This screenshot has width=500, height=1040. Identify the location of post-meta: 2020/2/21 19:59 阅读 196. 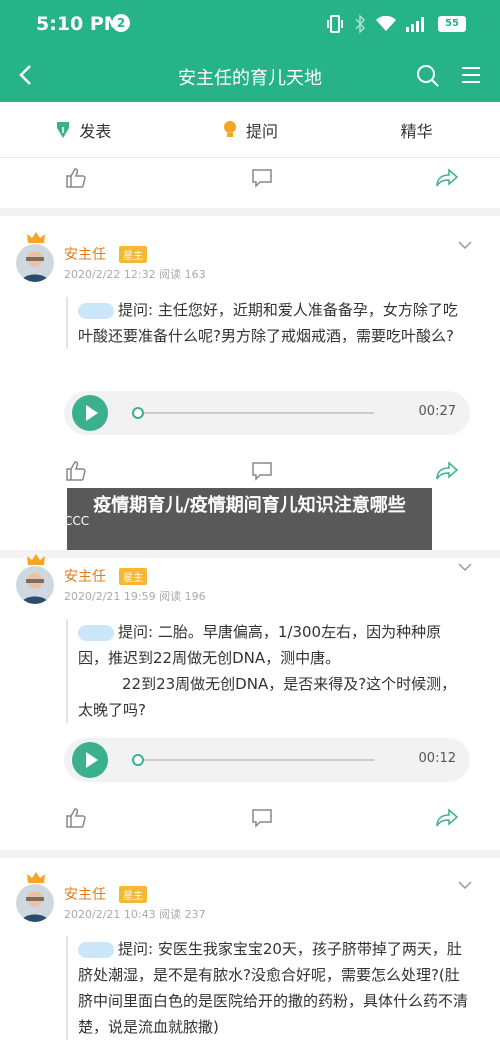
(135, 596).